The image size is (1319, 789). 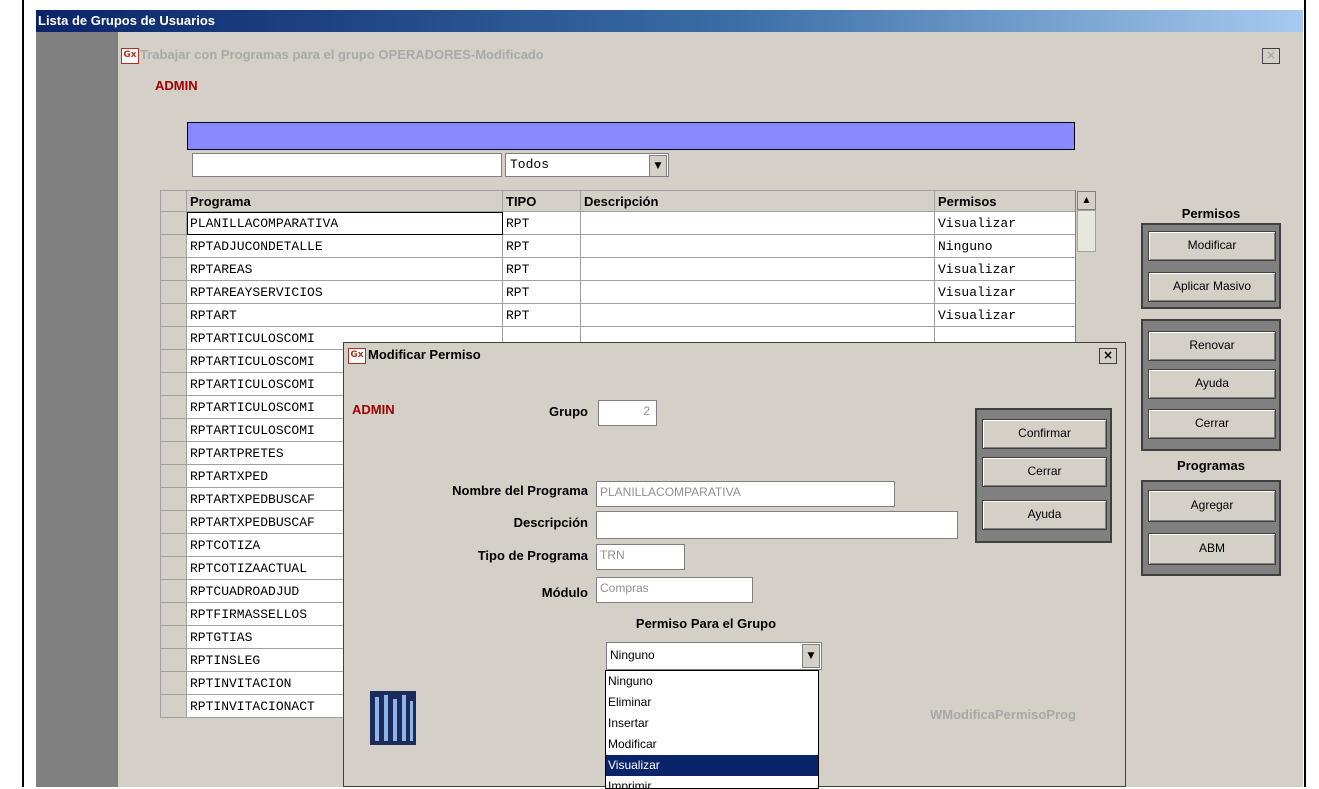 What do you see at coordinates (424, 354) in the screenshot?
I see `dialog-title: Modificar Permiso` at bounding box center [424, 354].